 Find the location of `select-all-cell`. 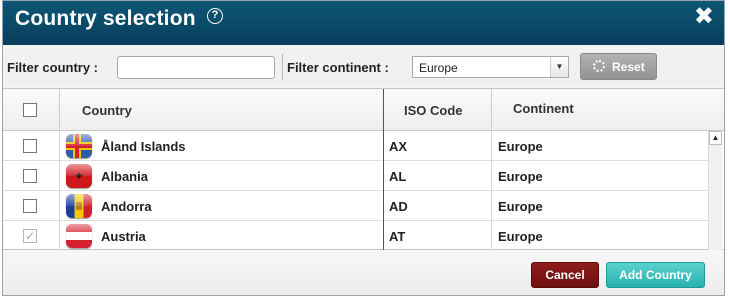

select-all-cell is located at coordinates (31, 110).